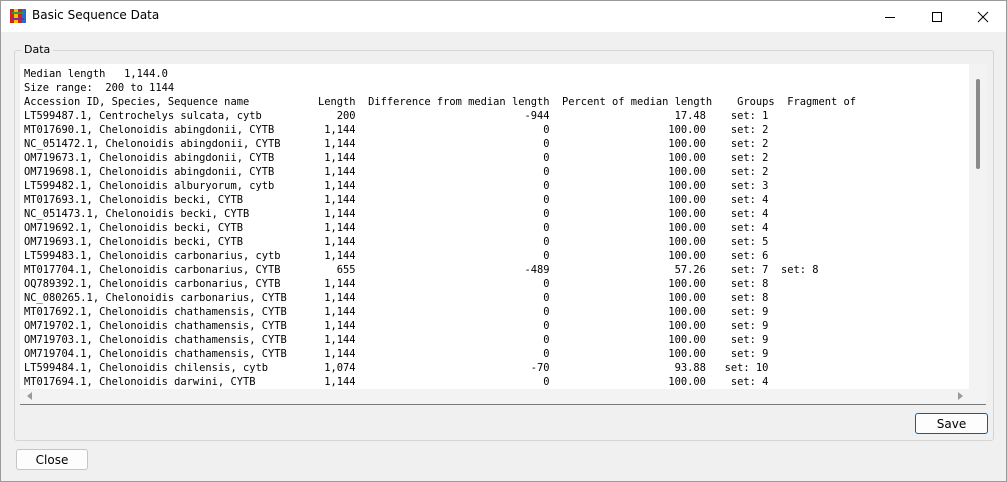  Describe the element at coordinates (52, 459) in the screenshot. I see `close-button: Close` at that location.